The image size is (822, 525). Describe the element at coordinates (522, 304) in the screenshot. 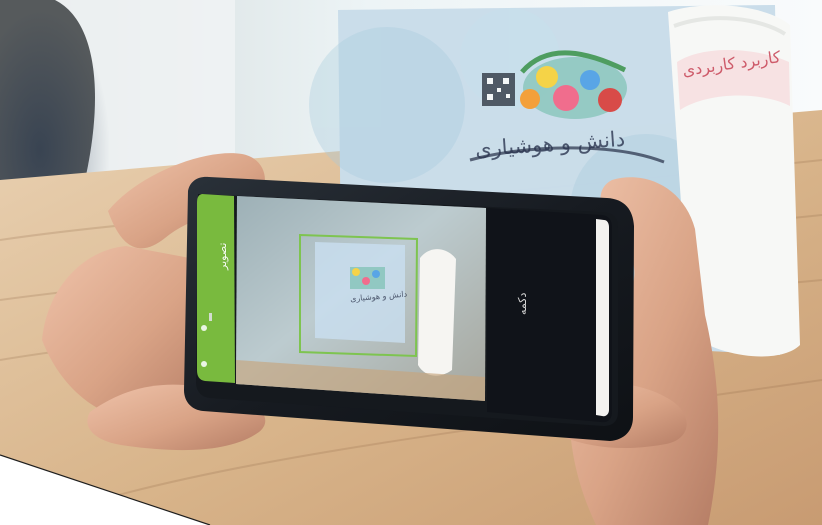

I see `capture-button-label: دکمه` at that location.